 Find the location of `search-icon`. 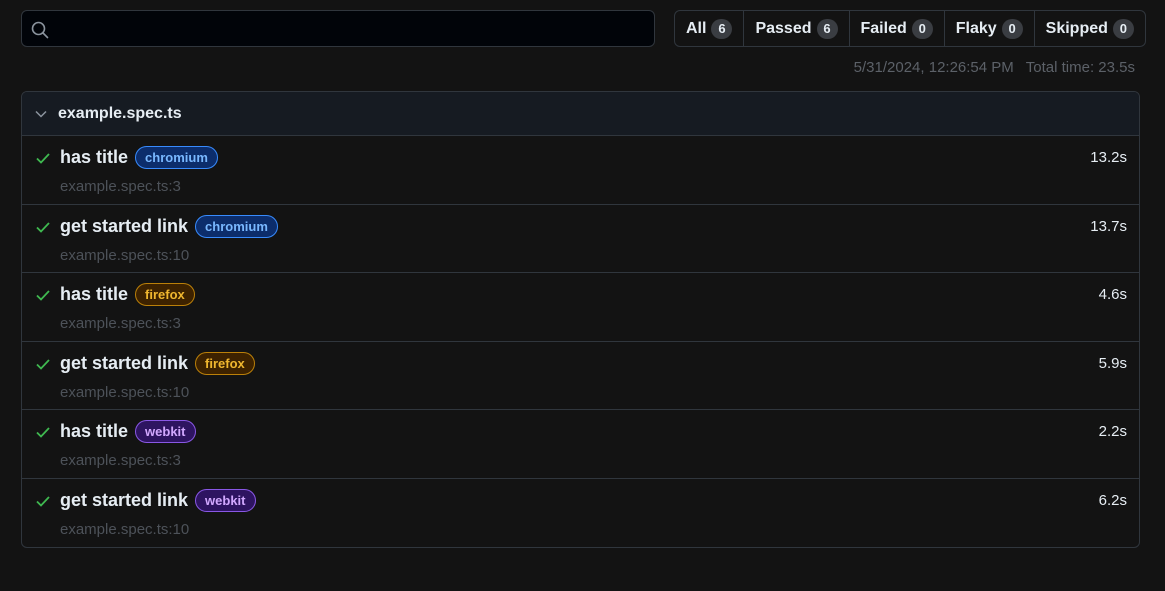

search-icon is located at coordinates (40, 30).